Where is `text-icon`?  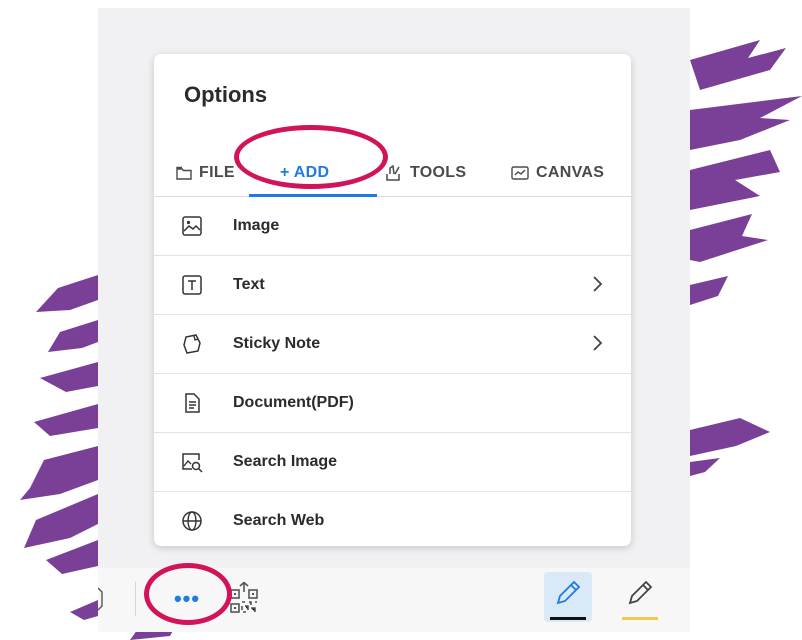 text-icon is located at coordinates (192, 285).